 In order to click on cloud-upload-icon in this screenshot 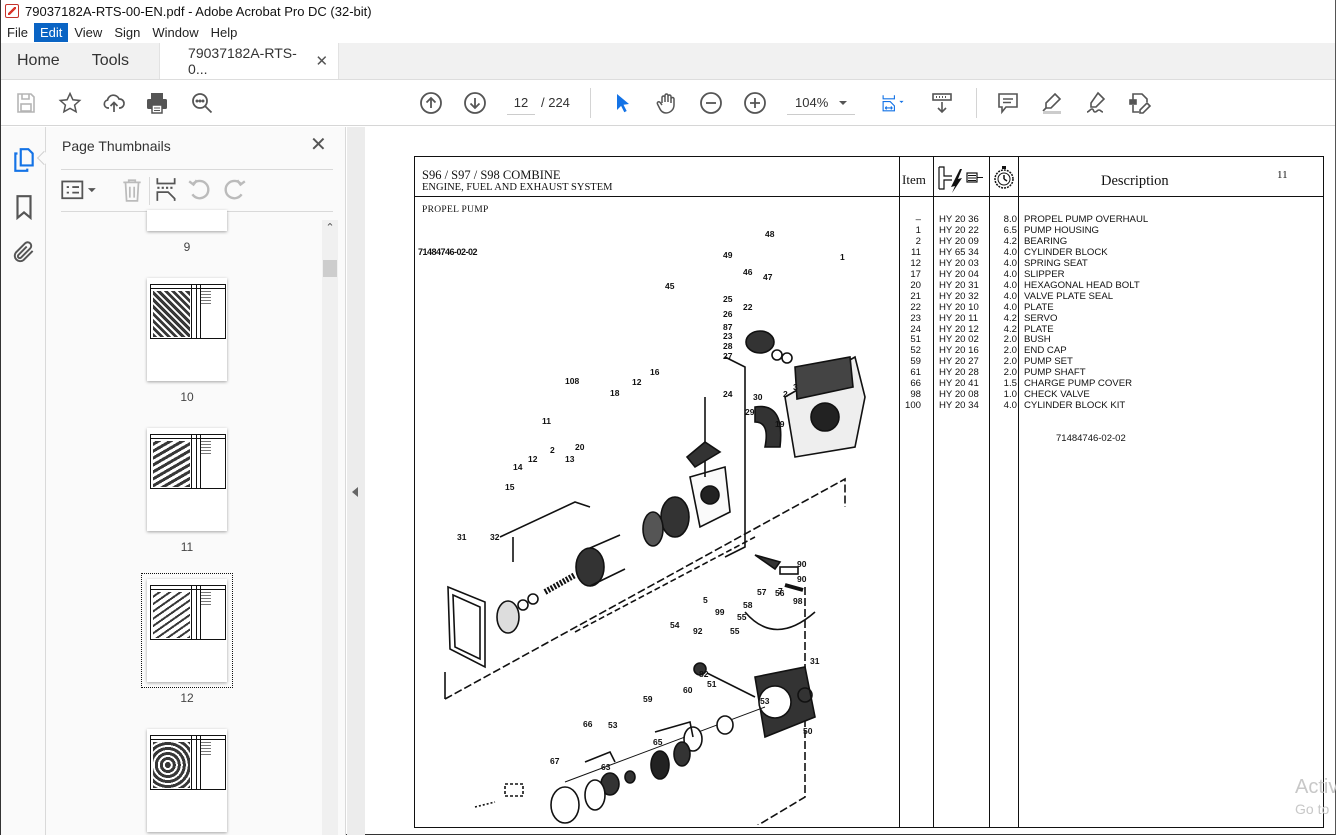, I will do `click(114, 103)`.